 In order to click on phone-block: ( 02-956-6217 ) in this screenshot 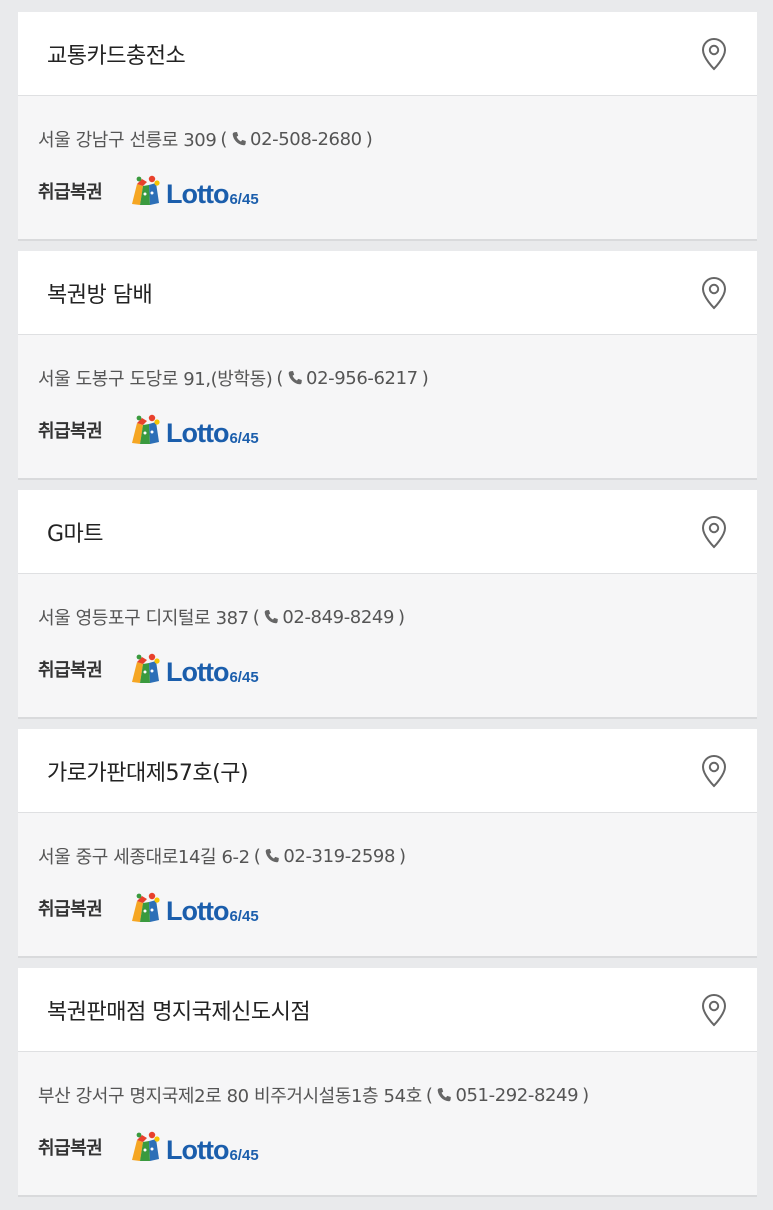, I will do `click(352, 378)`.